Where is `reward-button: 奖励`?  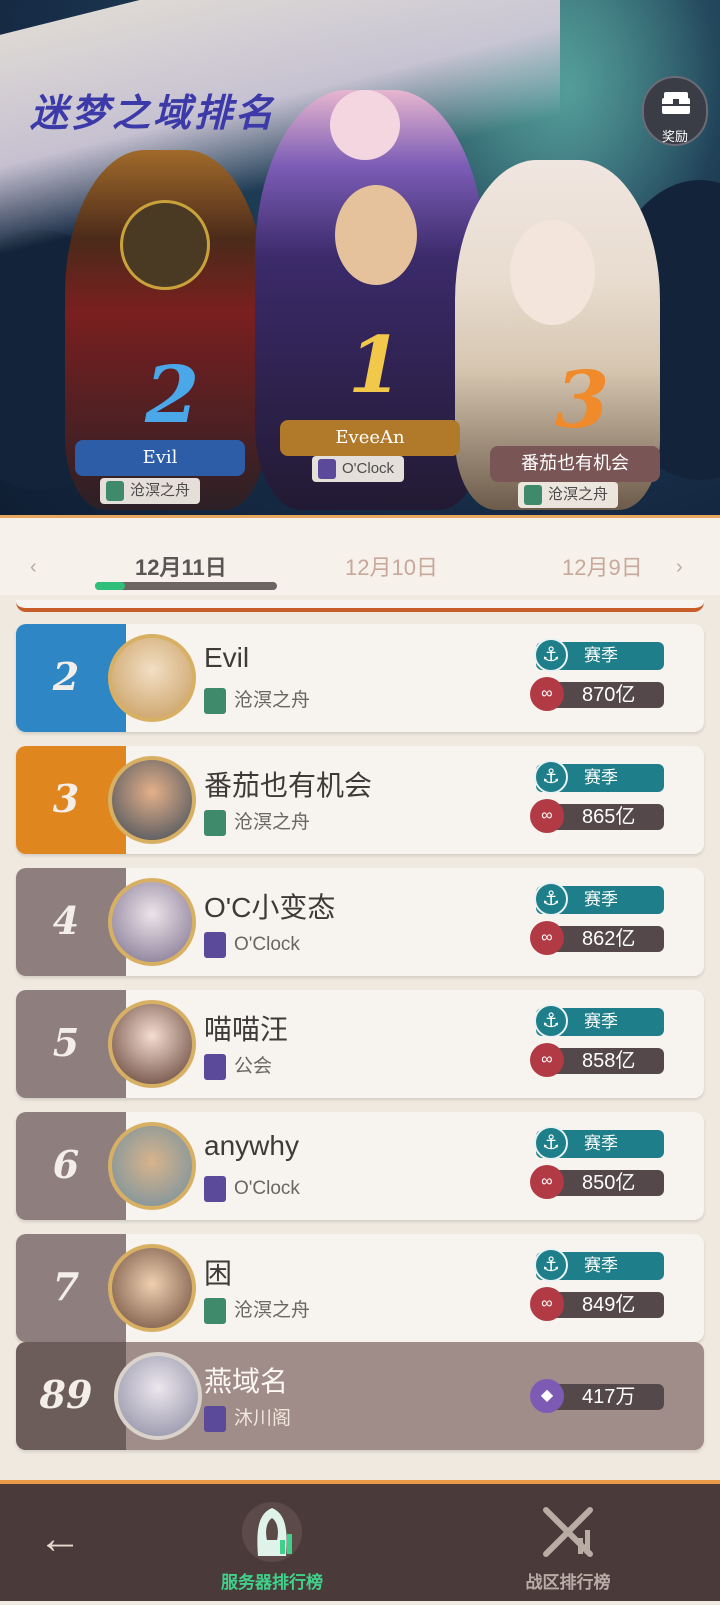 reward-button: 奖励 is located at coordinates (675, 111).